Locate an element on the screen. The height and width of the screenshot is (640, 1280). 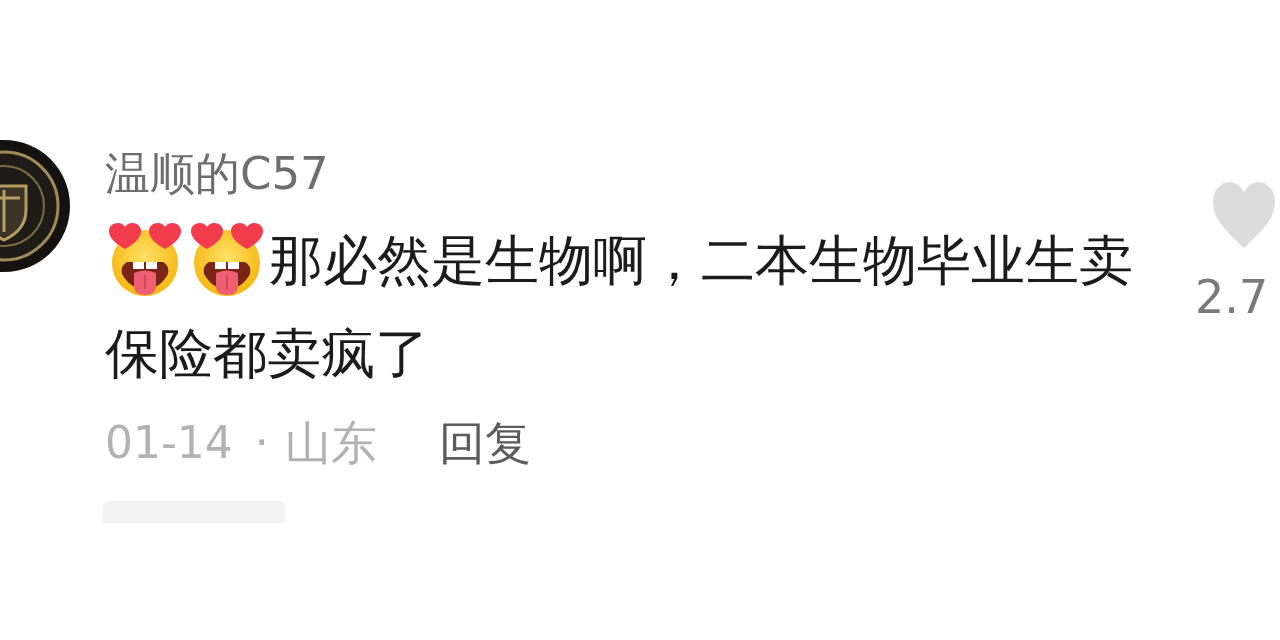
reply-button: 回复 is located at coordinates (484, 444).